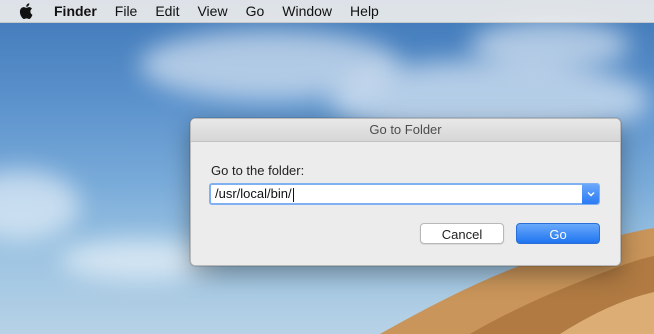  Describe the element at coordinates (462, 233) in the screenshot. I see `cancel-button: Cancel` at that location.